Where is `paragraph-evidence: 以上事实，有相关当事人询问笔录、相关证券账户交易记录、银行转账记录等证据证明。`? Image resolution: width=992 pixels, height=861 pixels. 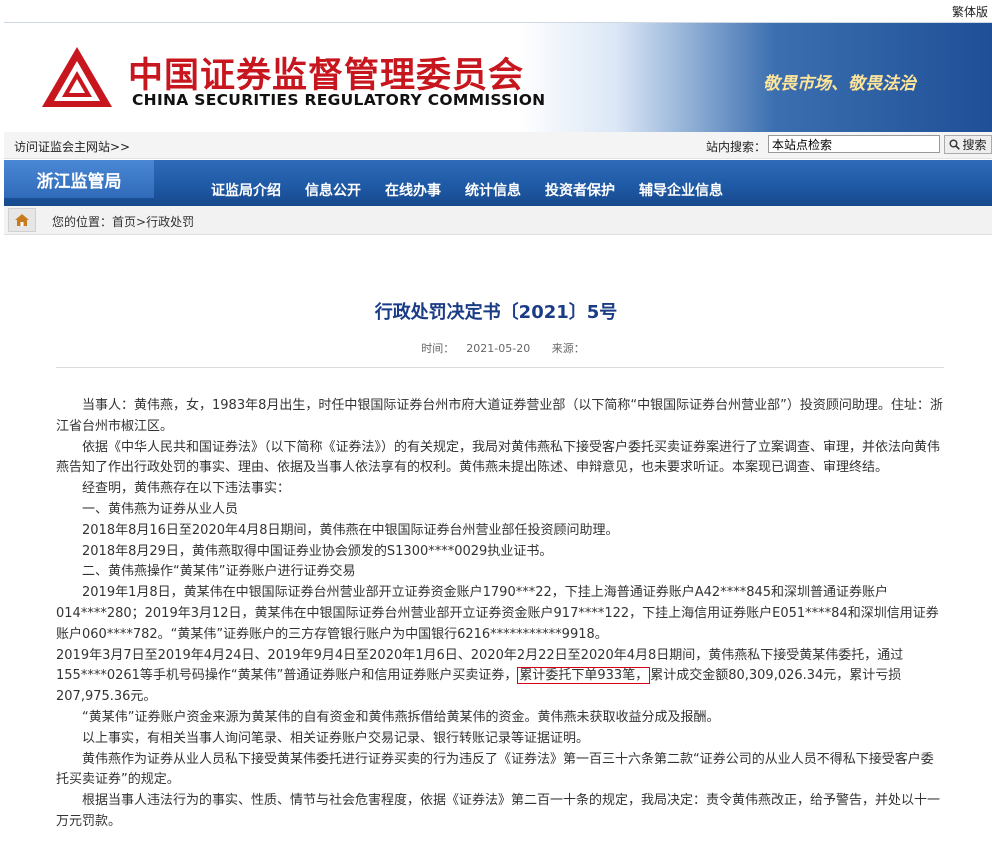 paragraph-evidence: 以上事实，有相关当事人询问笔录、相关证券账户交易记录、银行转账记录等证据证明。 is located at coordinates (336, 738).